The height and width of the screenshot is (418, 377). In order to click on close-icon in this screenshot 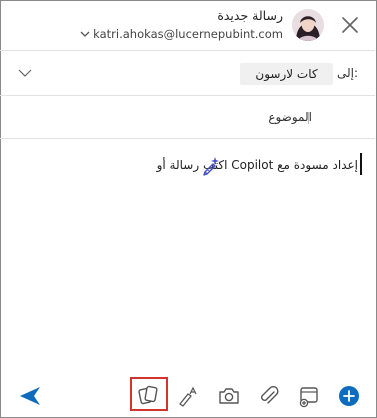, I will do `click(350, 25)`.